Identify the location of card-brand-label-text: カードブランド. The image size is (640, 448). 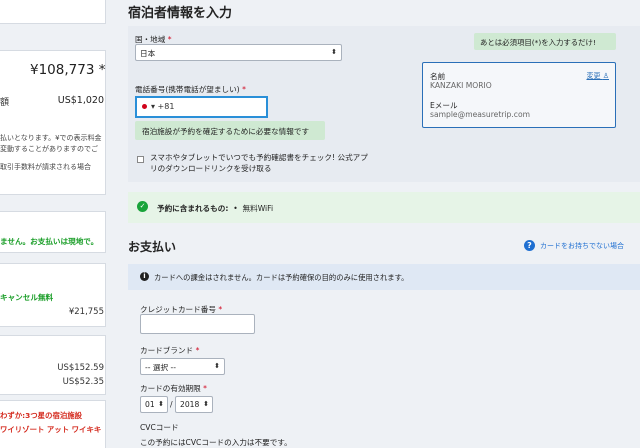
(167, 350).